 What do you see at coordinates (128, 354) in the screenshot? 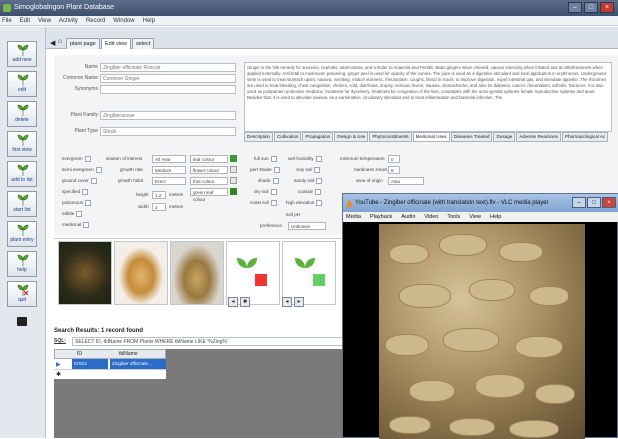
I see `col-name: tblName` at bounding box center [128, 354].